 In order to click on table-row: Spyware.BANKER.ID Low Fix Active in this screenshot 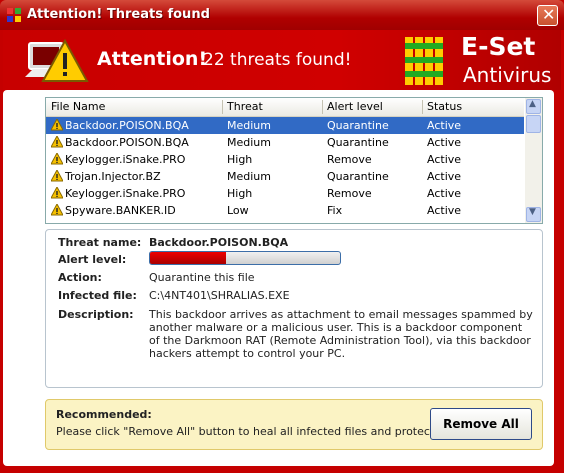, I will do `click(285, 210)`.